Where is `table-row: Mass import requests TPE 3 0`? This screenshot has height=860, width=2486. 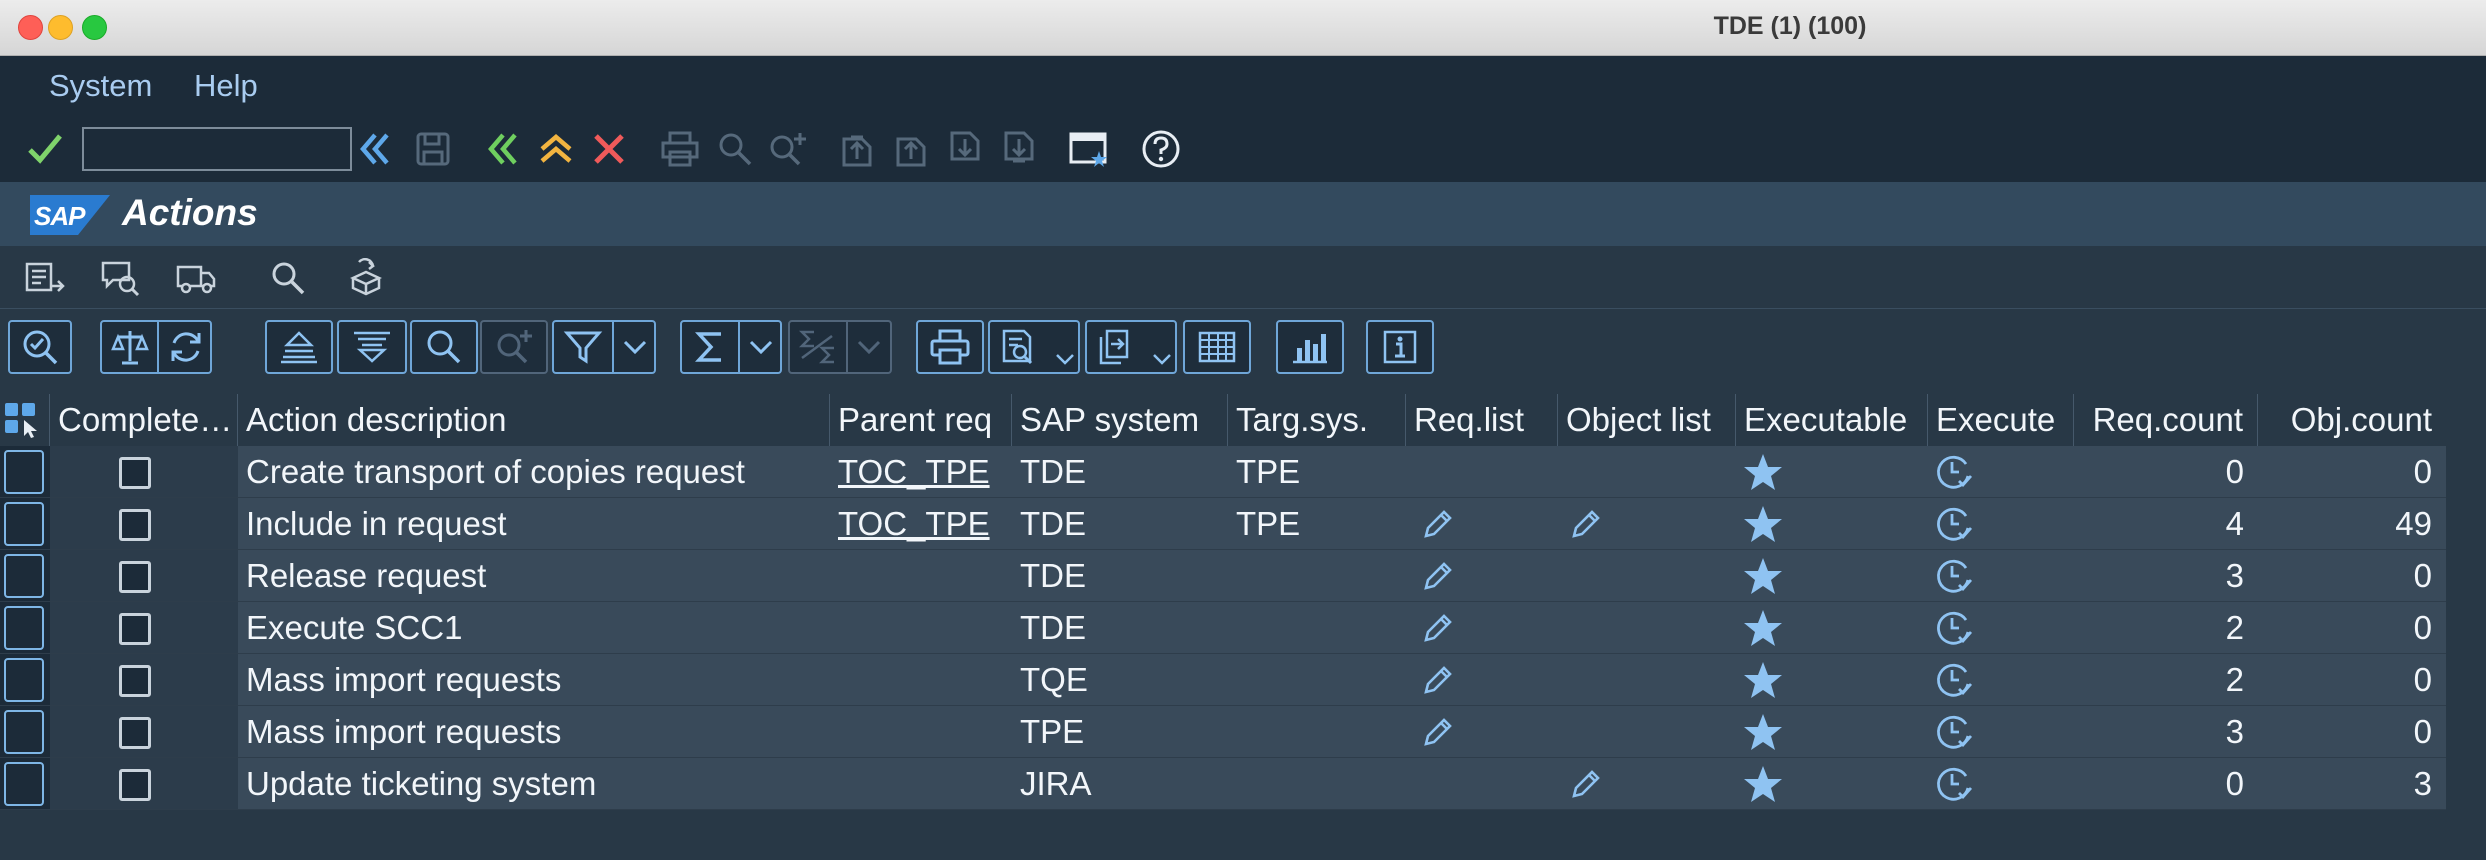
table-row: Mass import requests TPE 3 0 is located at coordinates (1223, 732).